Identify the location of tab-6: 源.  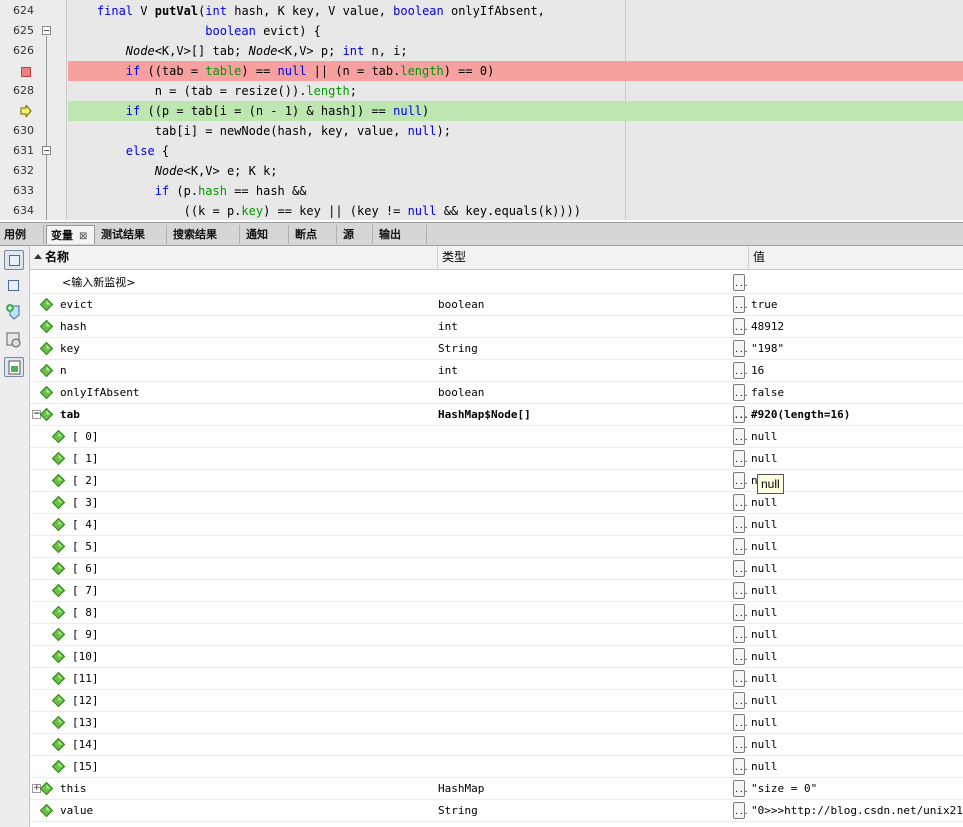
(356, 234).